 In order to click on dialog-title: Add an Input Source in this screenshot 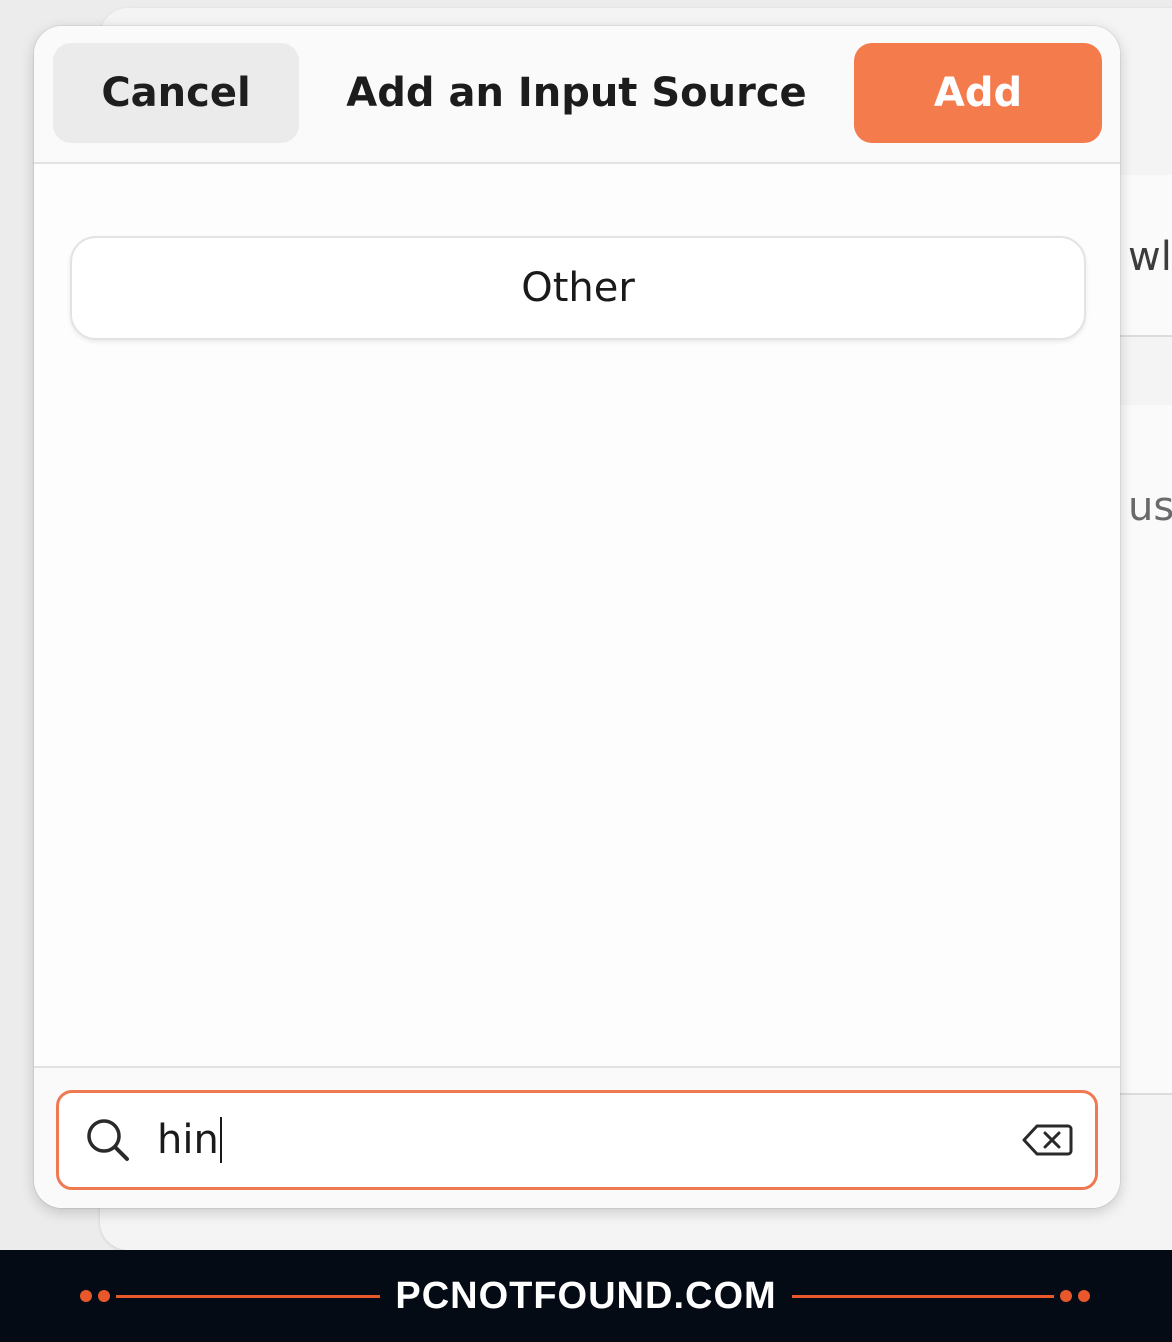, I will do `click(576, 93)`.